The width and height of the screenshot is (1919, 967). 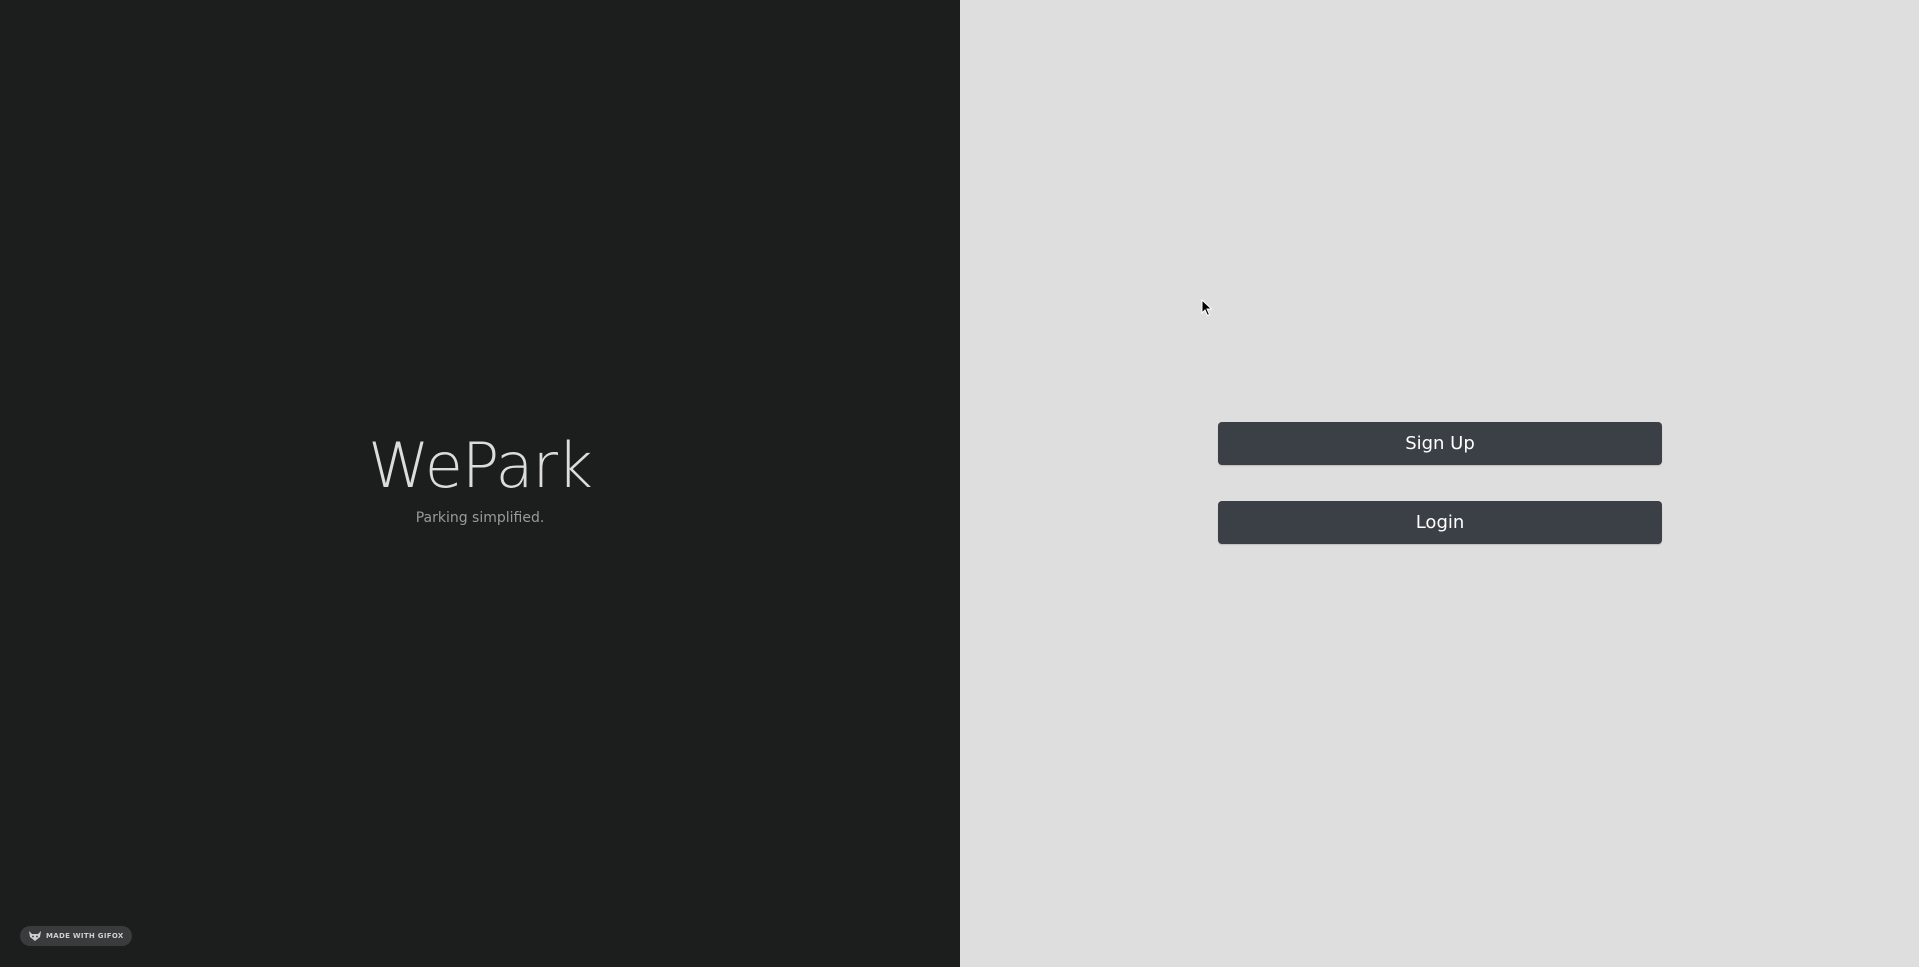 What do you see at coordinates (1440, 522) in the screenshot?
I see `login-button: Login` at bounding box center [1440, 522].